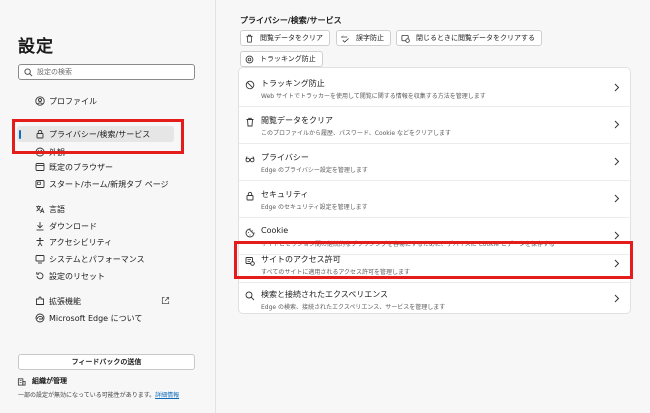  I want to click on chip-tracking-prevention: トラッキング防止, so click(281, 59).